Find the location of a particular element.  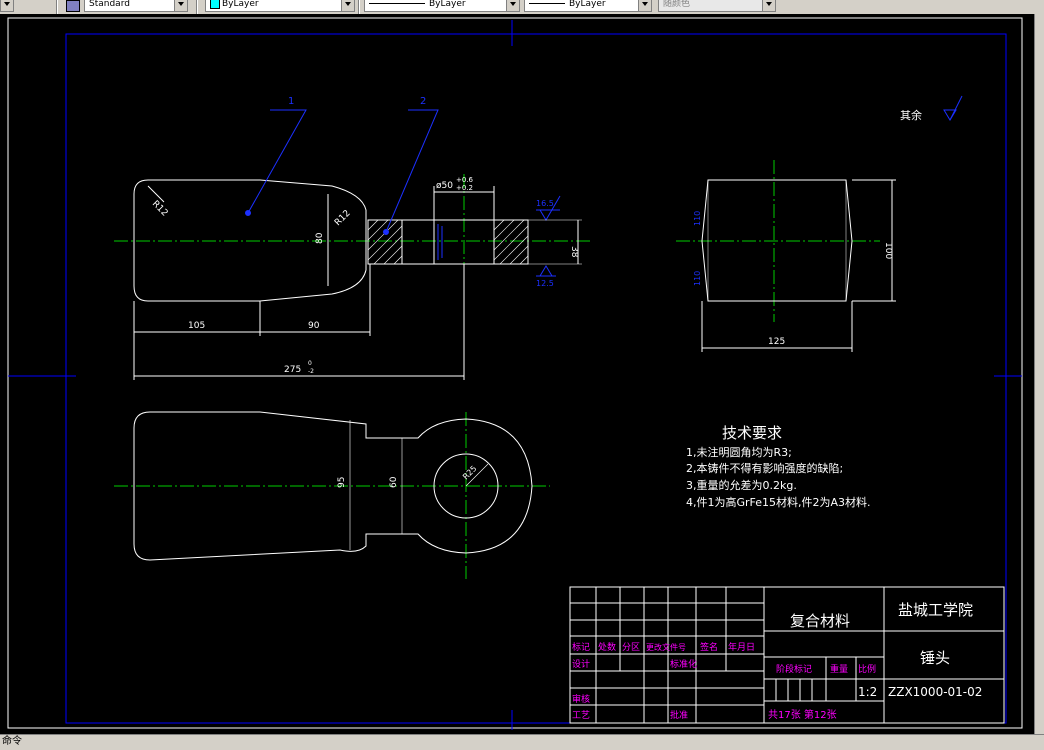

hatch-left is located at coordinates (385, 242).